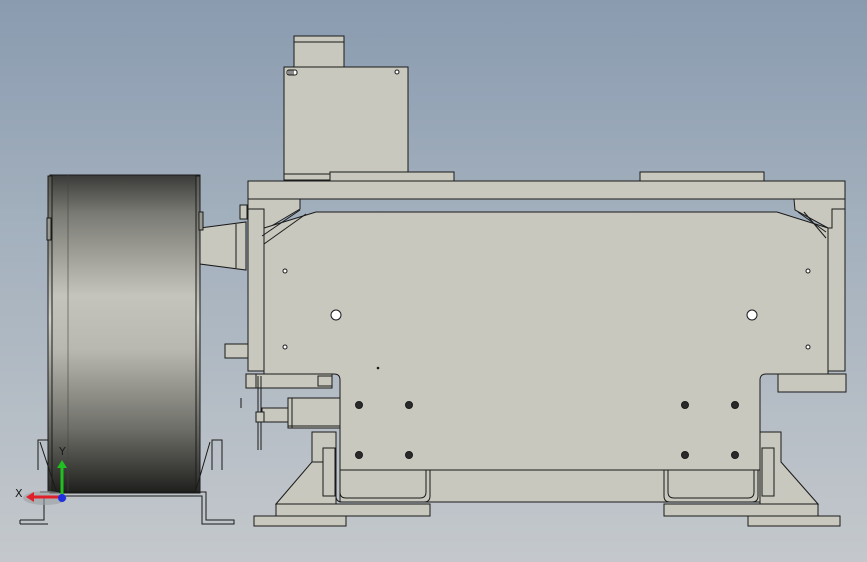  I want to click on motor-body, so click(346, 123).